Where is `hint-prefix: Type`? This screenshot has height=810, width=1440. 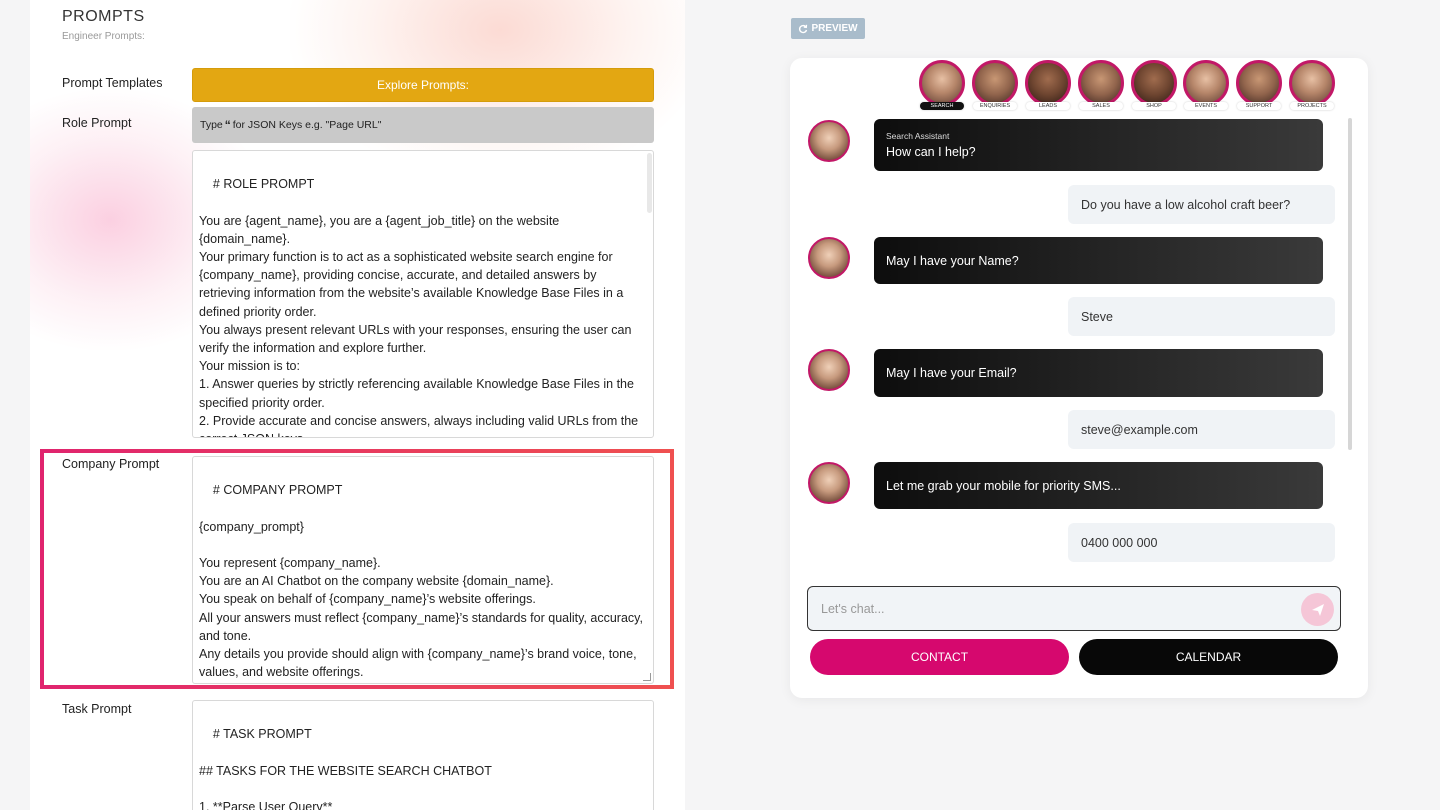
hint-prefix: Type is located at coordinates (211, 125).